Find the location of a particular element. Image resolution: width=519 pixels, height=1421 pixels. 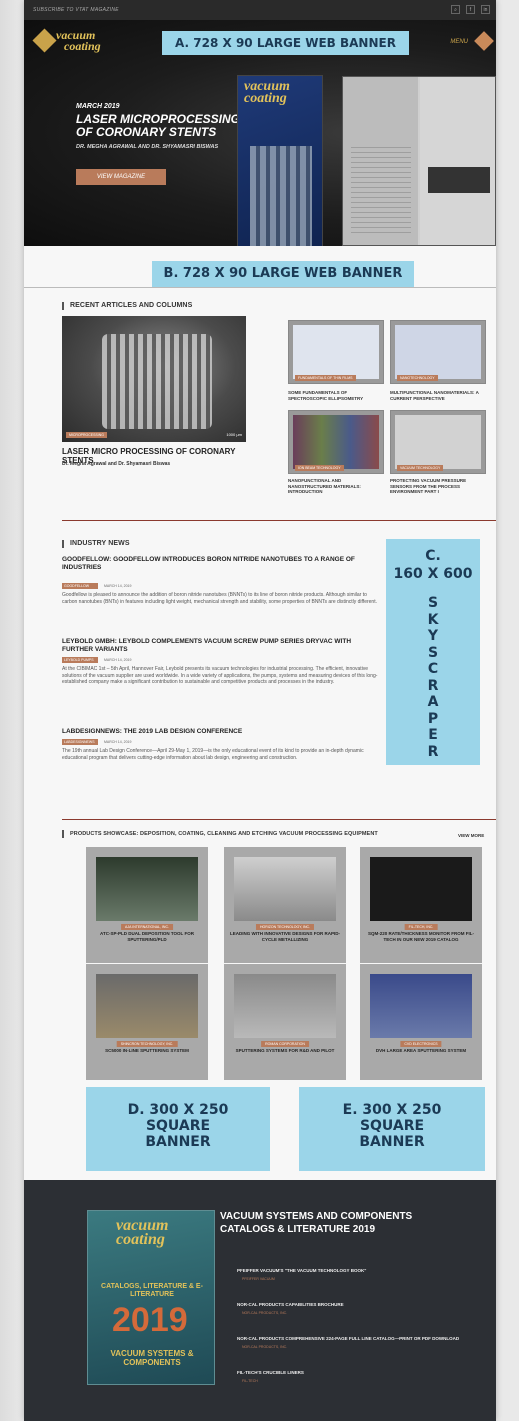

view-magazine-button: VIEW MAGAZINE is located at coordinates (121, 177).